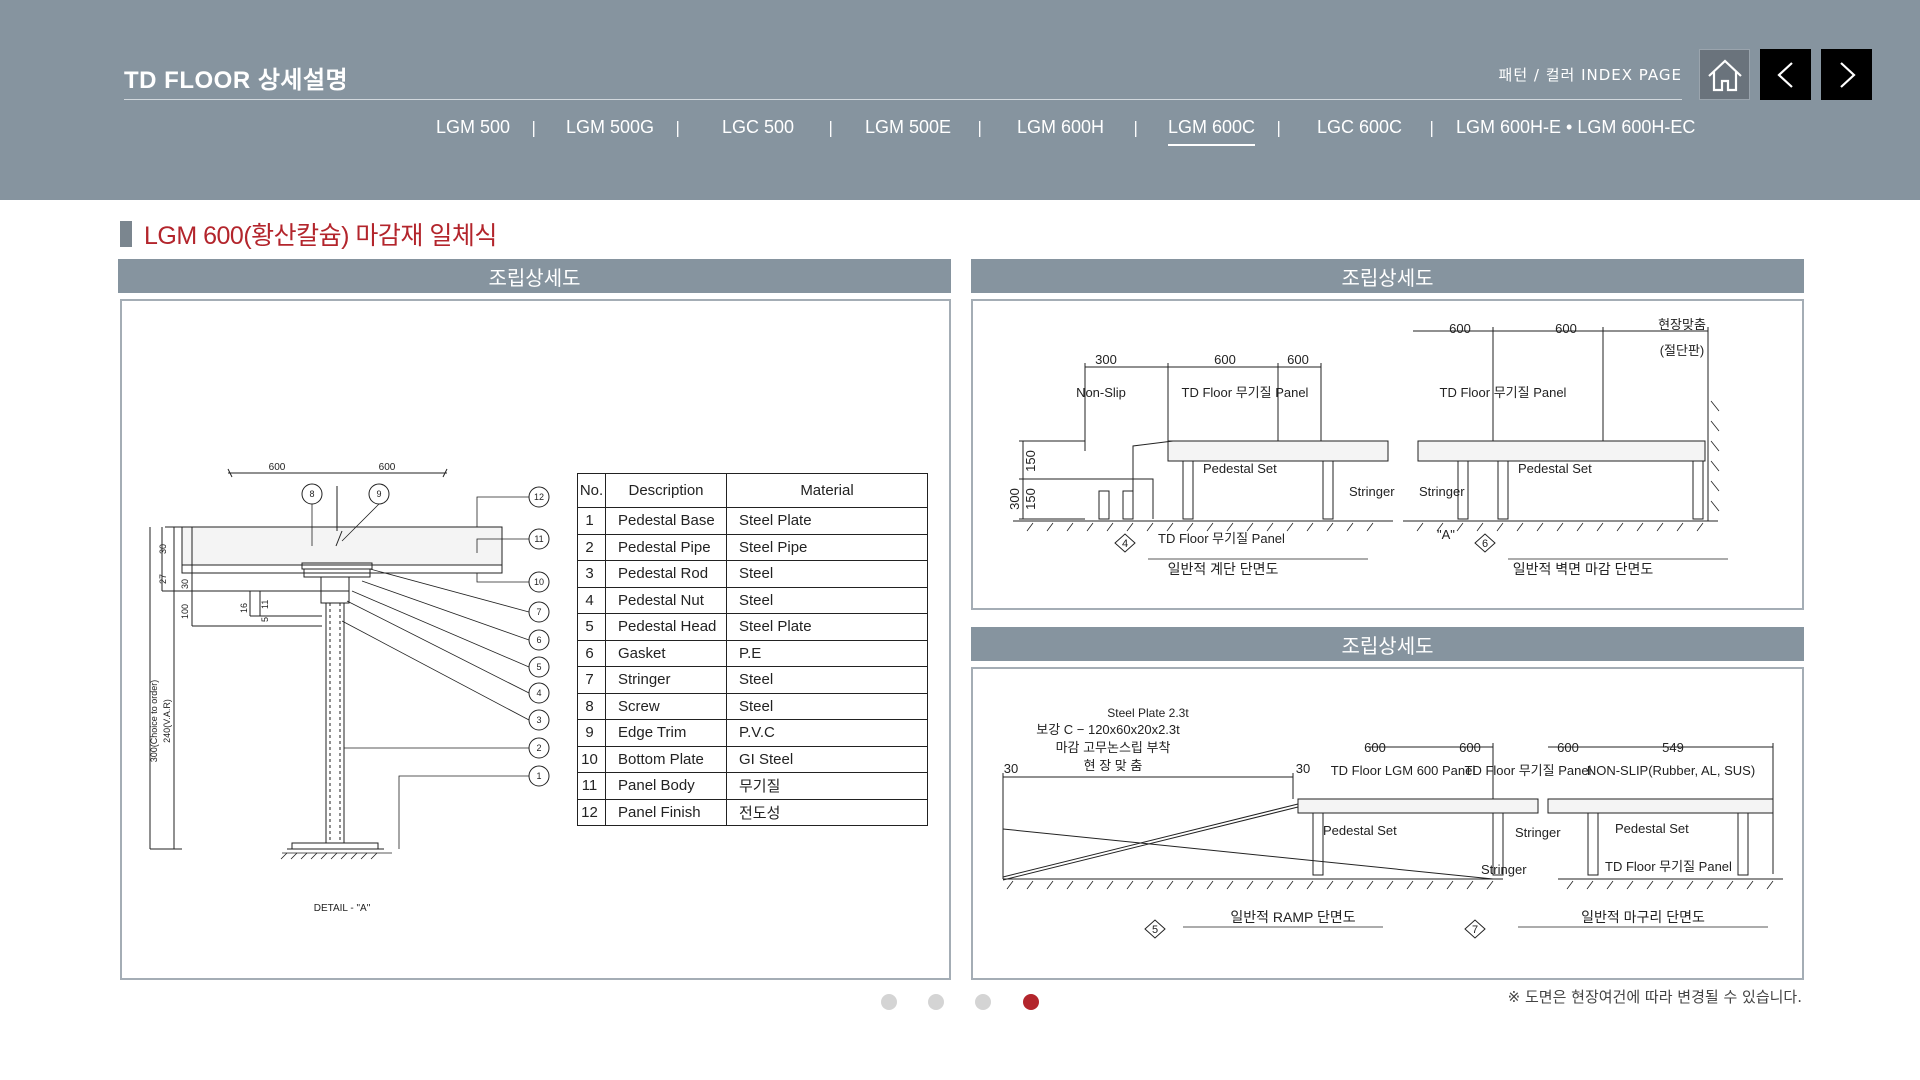 The height and width of the screenshot is (1080, 1920). What do you see at coordinates (538, 720) in the screenshot?
I see `callout-3: 3` at bounding box center [538, 720].